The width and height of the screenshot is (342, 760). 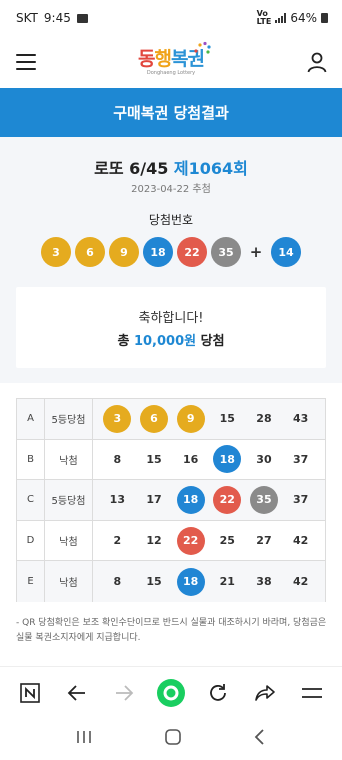 I want to click on system-nav-bar, so click(x=171, y=739).